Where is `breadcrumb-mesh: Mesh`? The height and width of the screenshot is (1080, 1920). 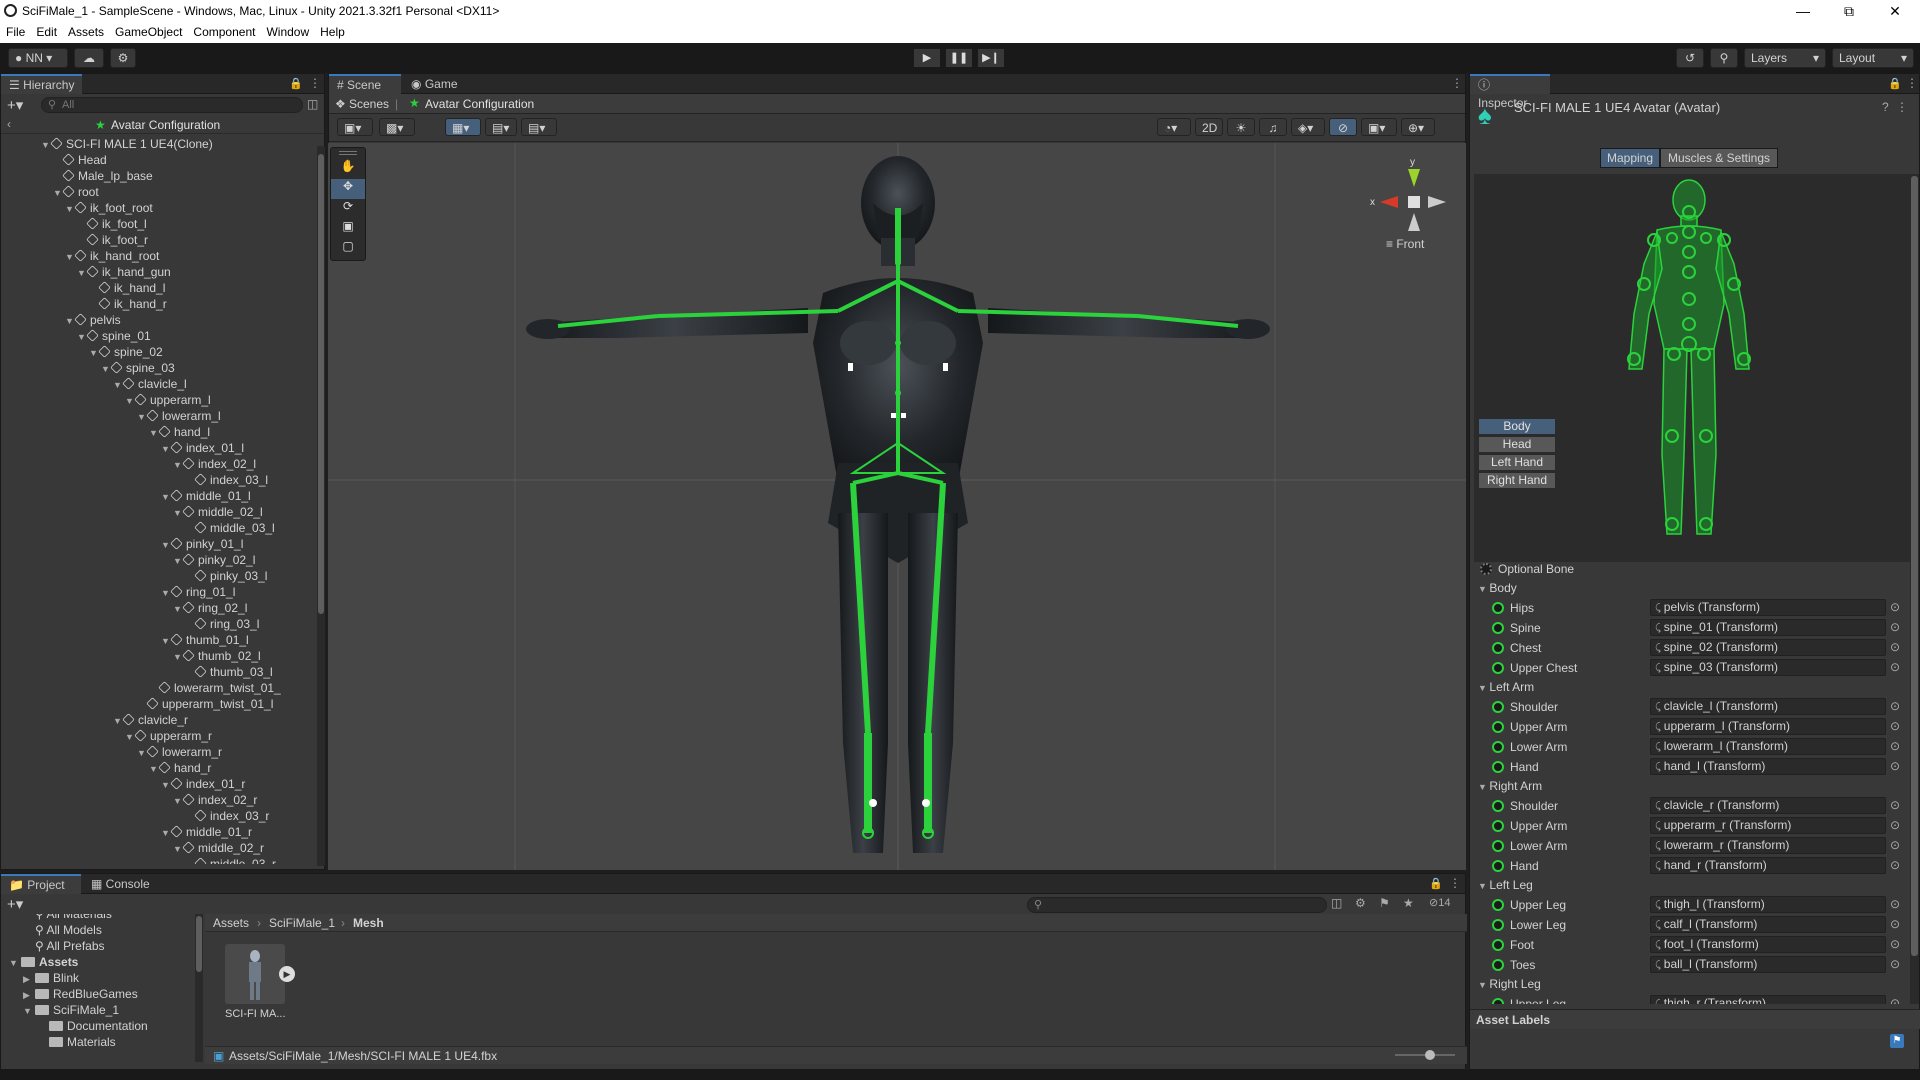 breadcrumb-mesh: Mesh is located at coordinates (368, 923).